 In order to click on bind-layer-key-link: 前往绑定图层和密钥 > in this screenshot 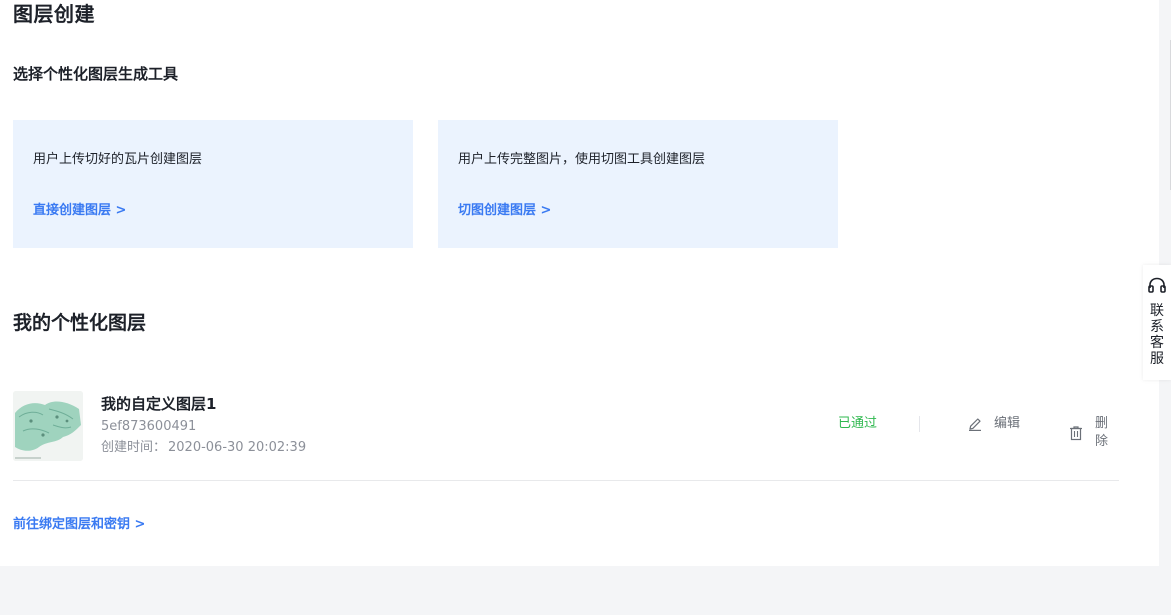, I will do `click(79, 525)`.